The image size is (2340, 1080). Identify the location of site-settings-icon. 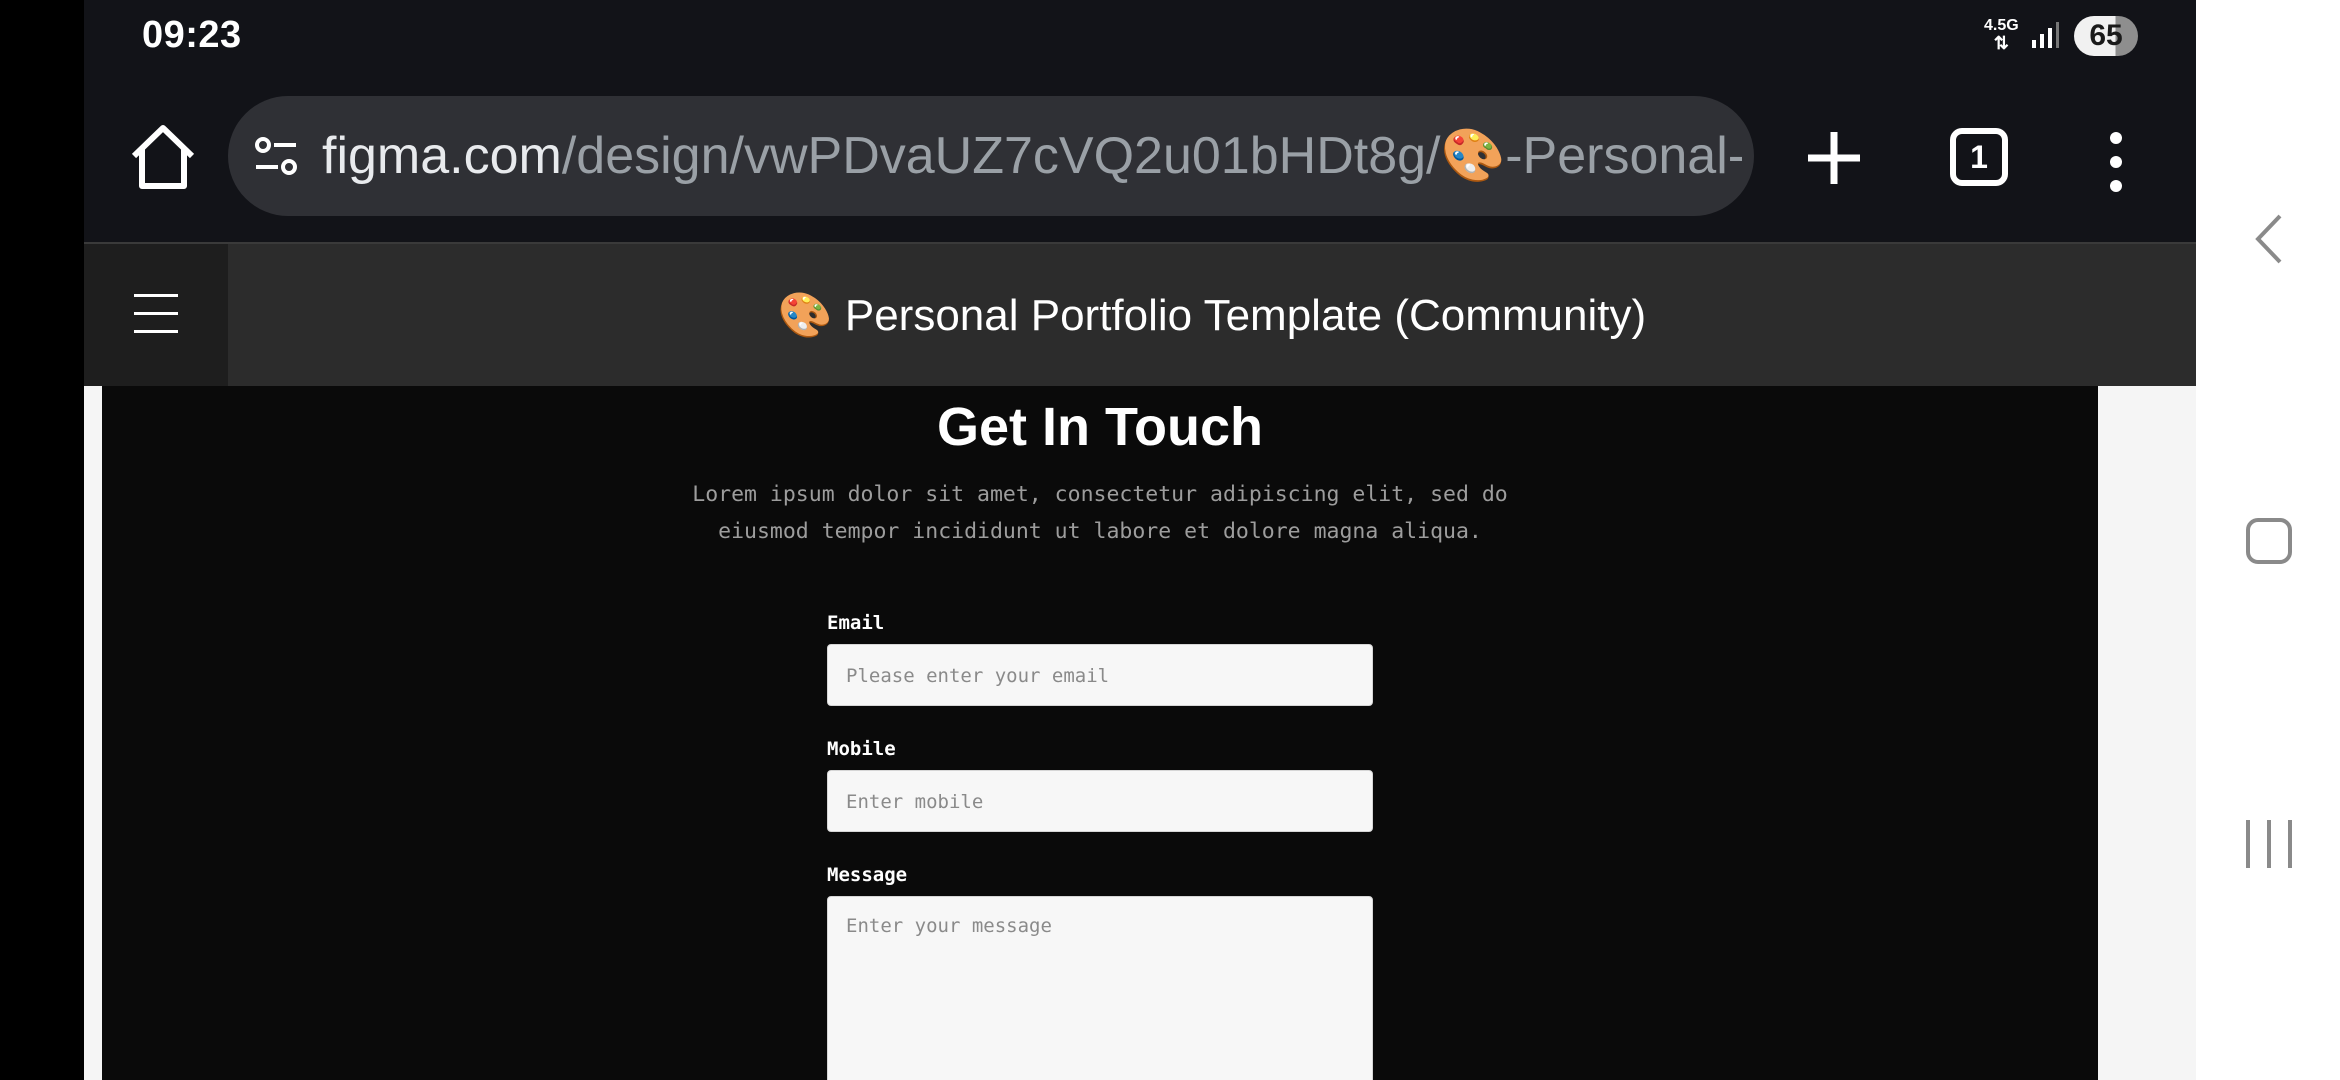
(276, 156).